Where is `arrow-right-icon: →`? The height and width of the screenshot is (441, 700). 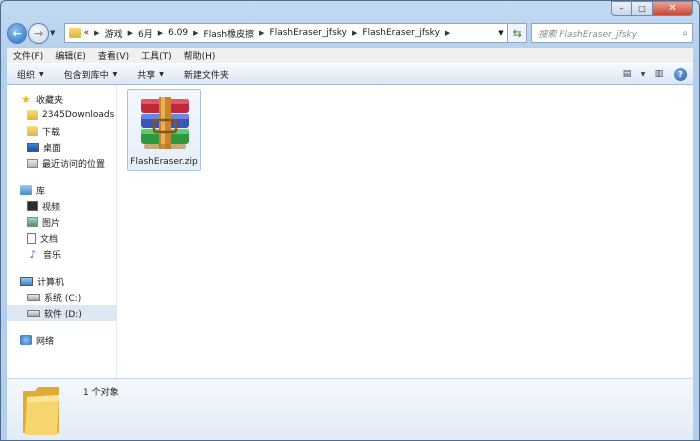 arrow-right-icon: → is located at coordinates (39, 33).